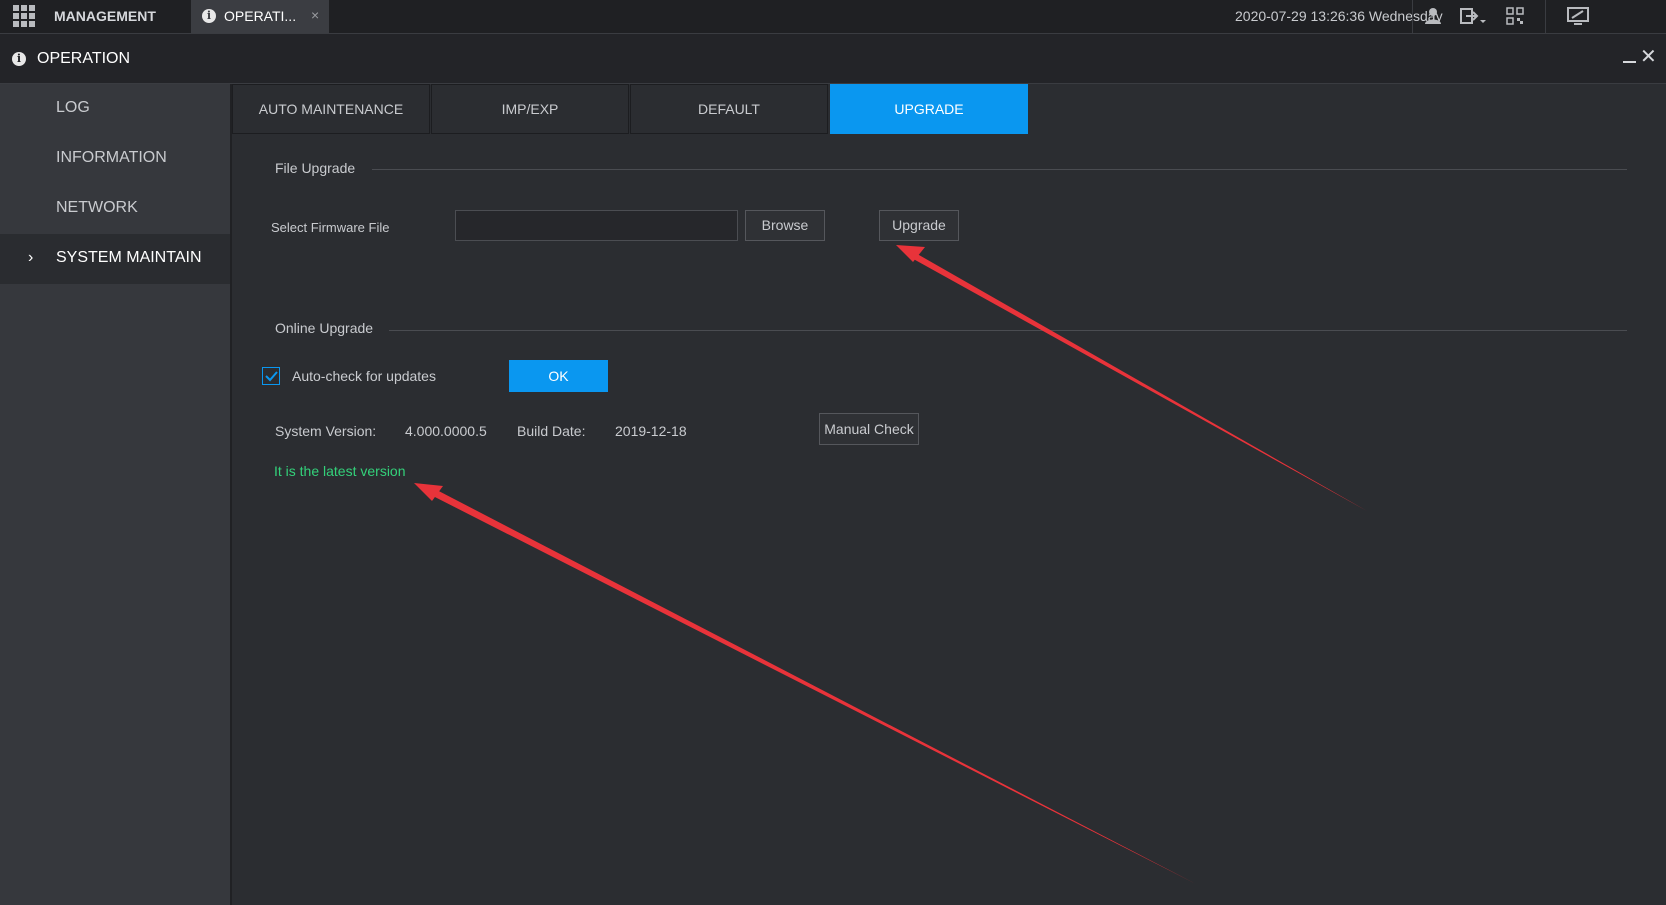  I want to click on browse-button: Browse, so click(785, 225).